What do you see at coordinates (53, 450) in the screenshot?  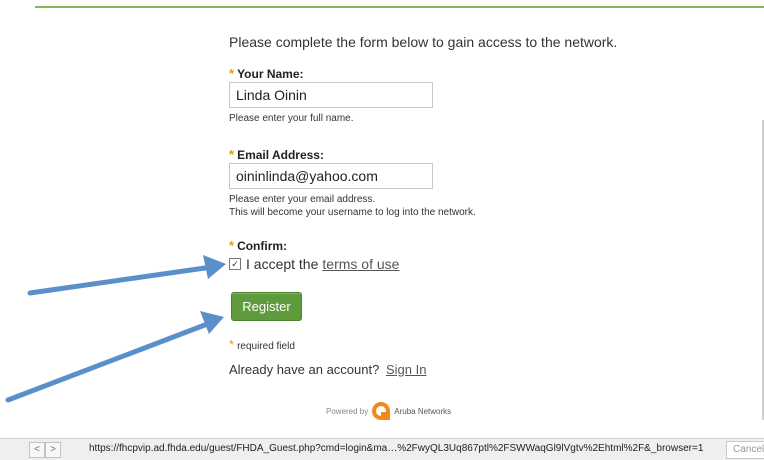 I see `forward-button: >` at bounding box center [53, 450].